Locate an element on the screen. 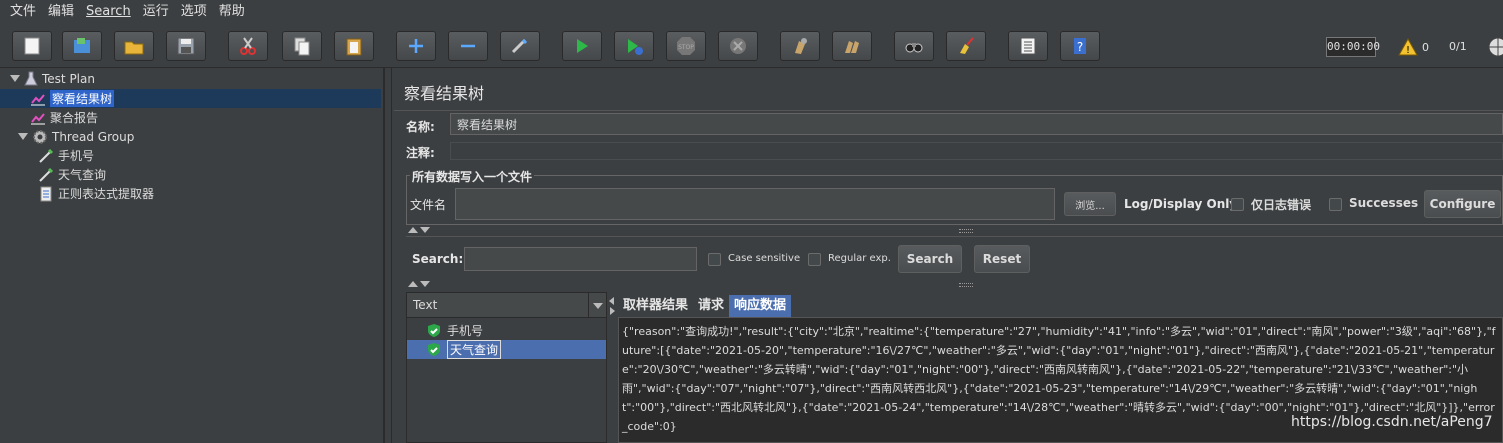  templates-button is located at coordinates (82, 46).